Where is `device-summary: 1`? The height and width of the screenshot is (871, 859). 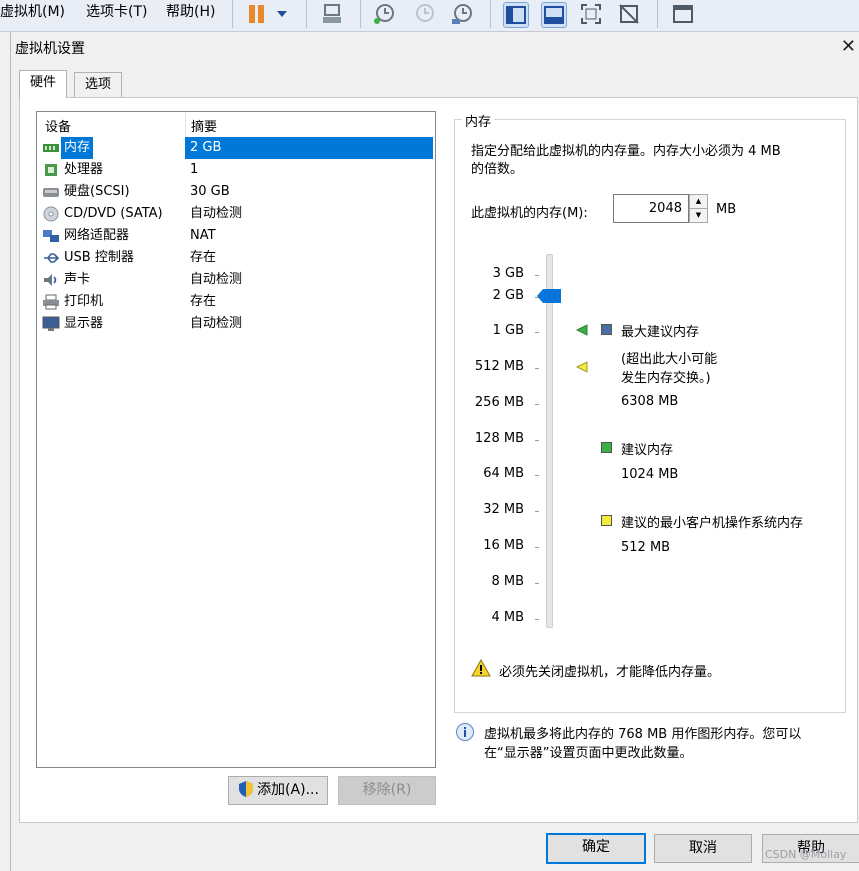 device-summary: 1 is located at coordinates (194, 169).